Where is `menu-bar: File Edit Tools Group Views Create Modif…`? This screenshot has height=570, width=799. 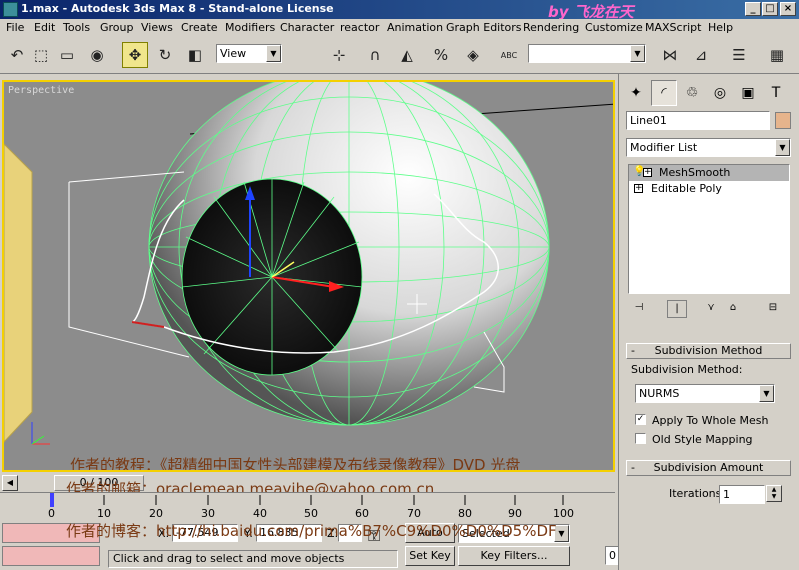
menu-bar: File Edit Tools Group Views Create Modif… is located at coordinates (399, 28).